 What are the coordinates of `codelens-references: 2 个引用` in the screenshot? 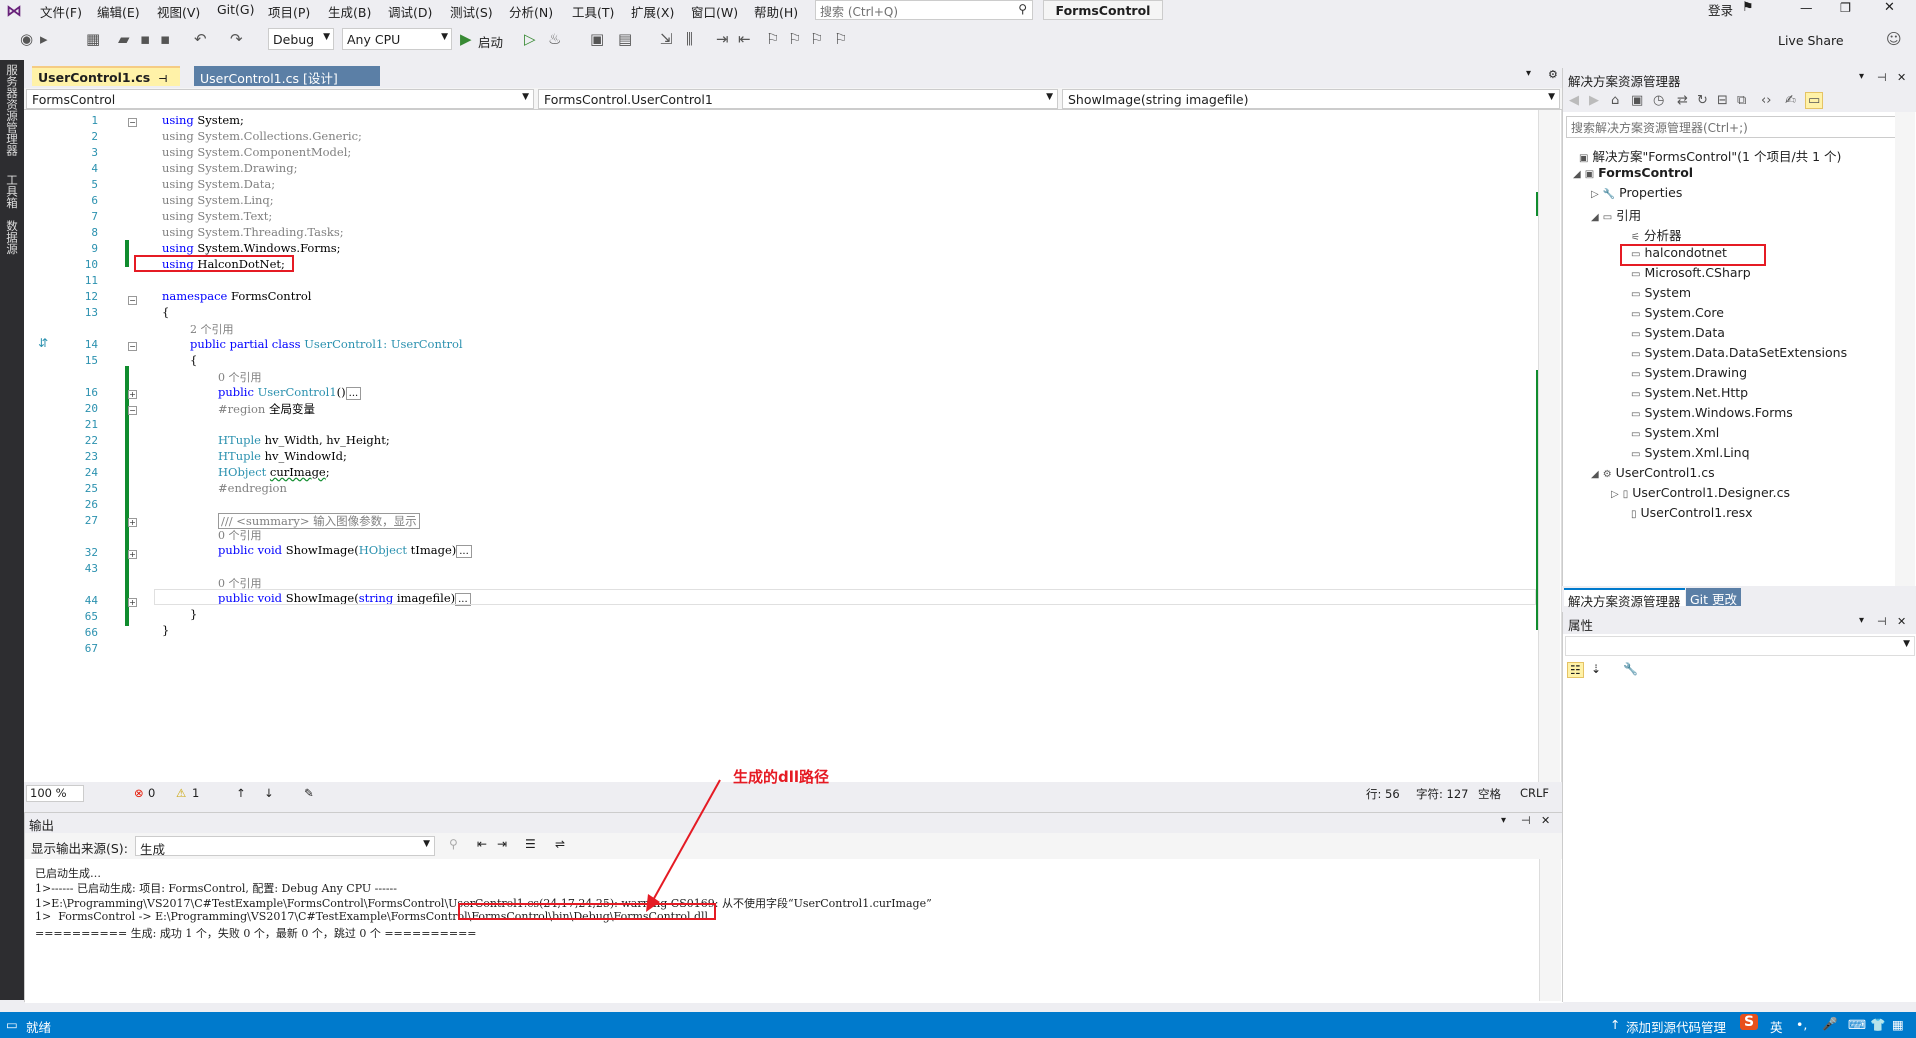 It's located at (212, 329).